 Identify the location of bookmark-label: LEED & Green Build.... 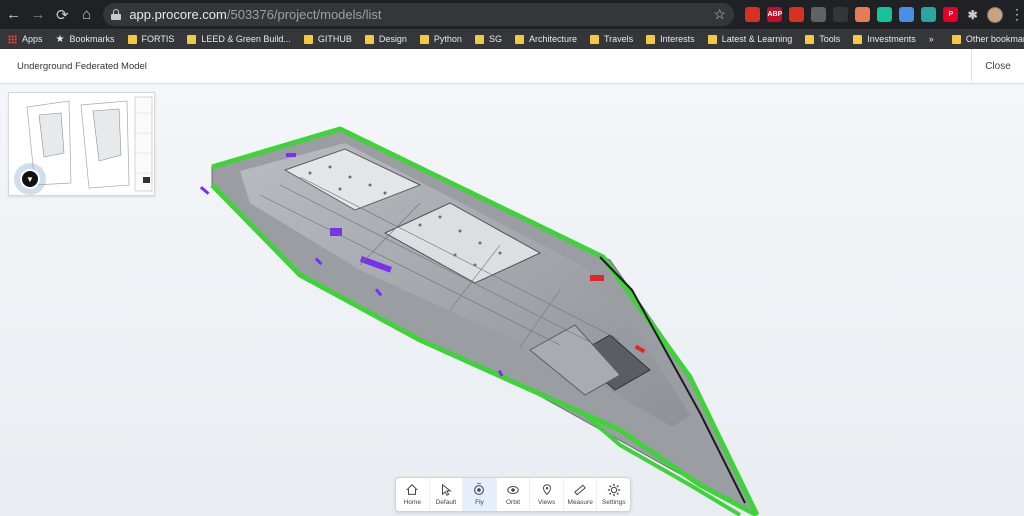
(246, 39).